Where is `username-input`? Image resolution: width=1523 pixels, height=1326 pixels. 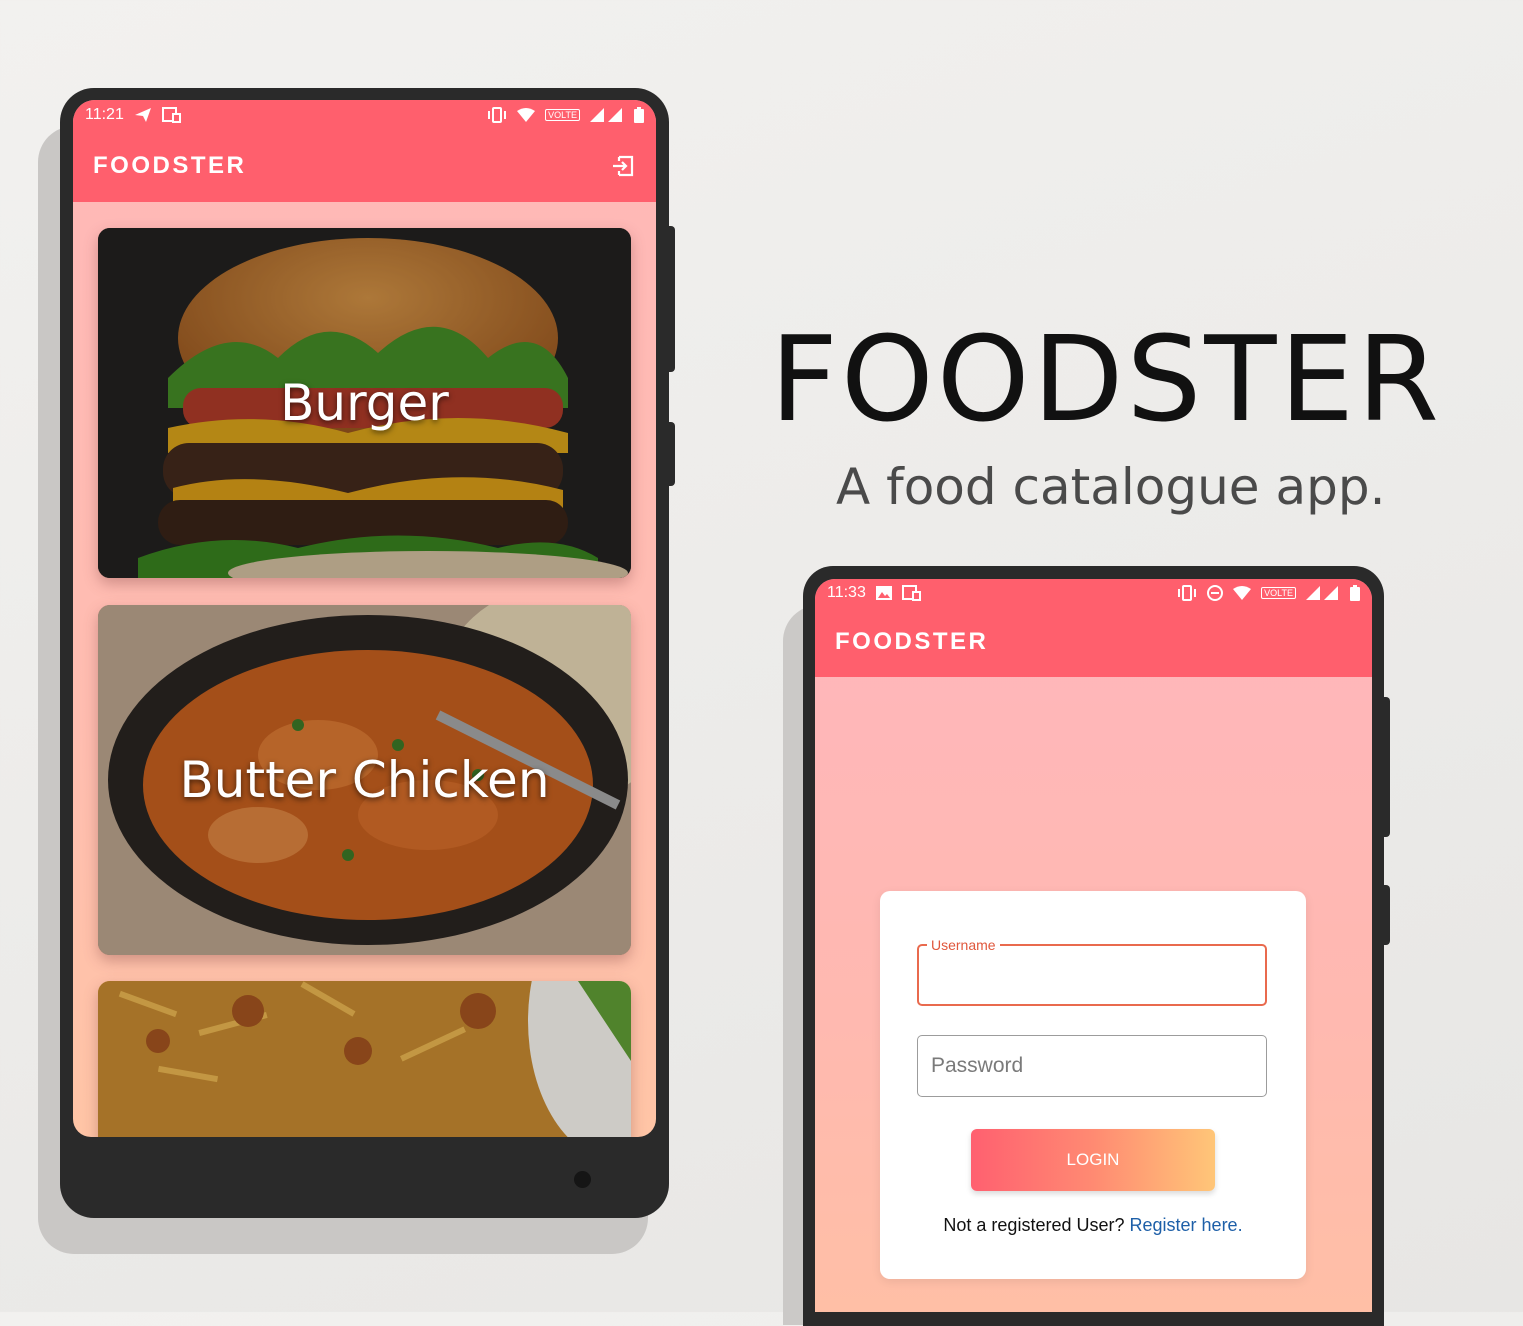
username-input is located at coordinates (1092, 975).